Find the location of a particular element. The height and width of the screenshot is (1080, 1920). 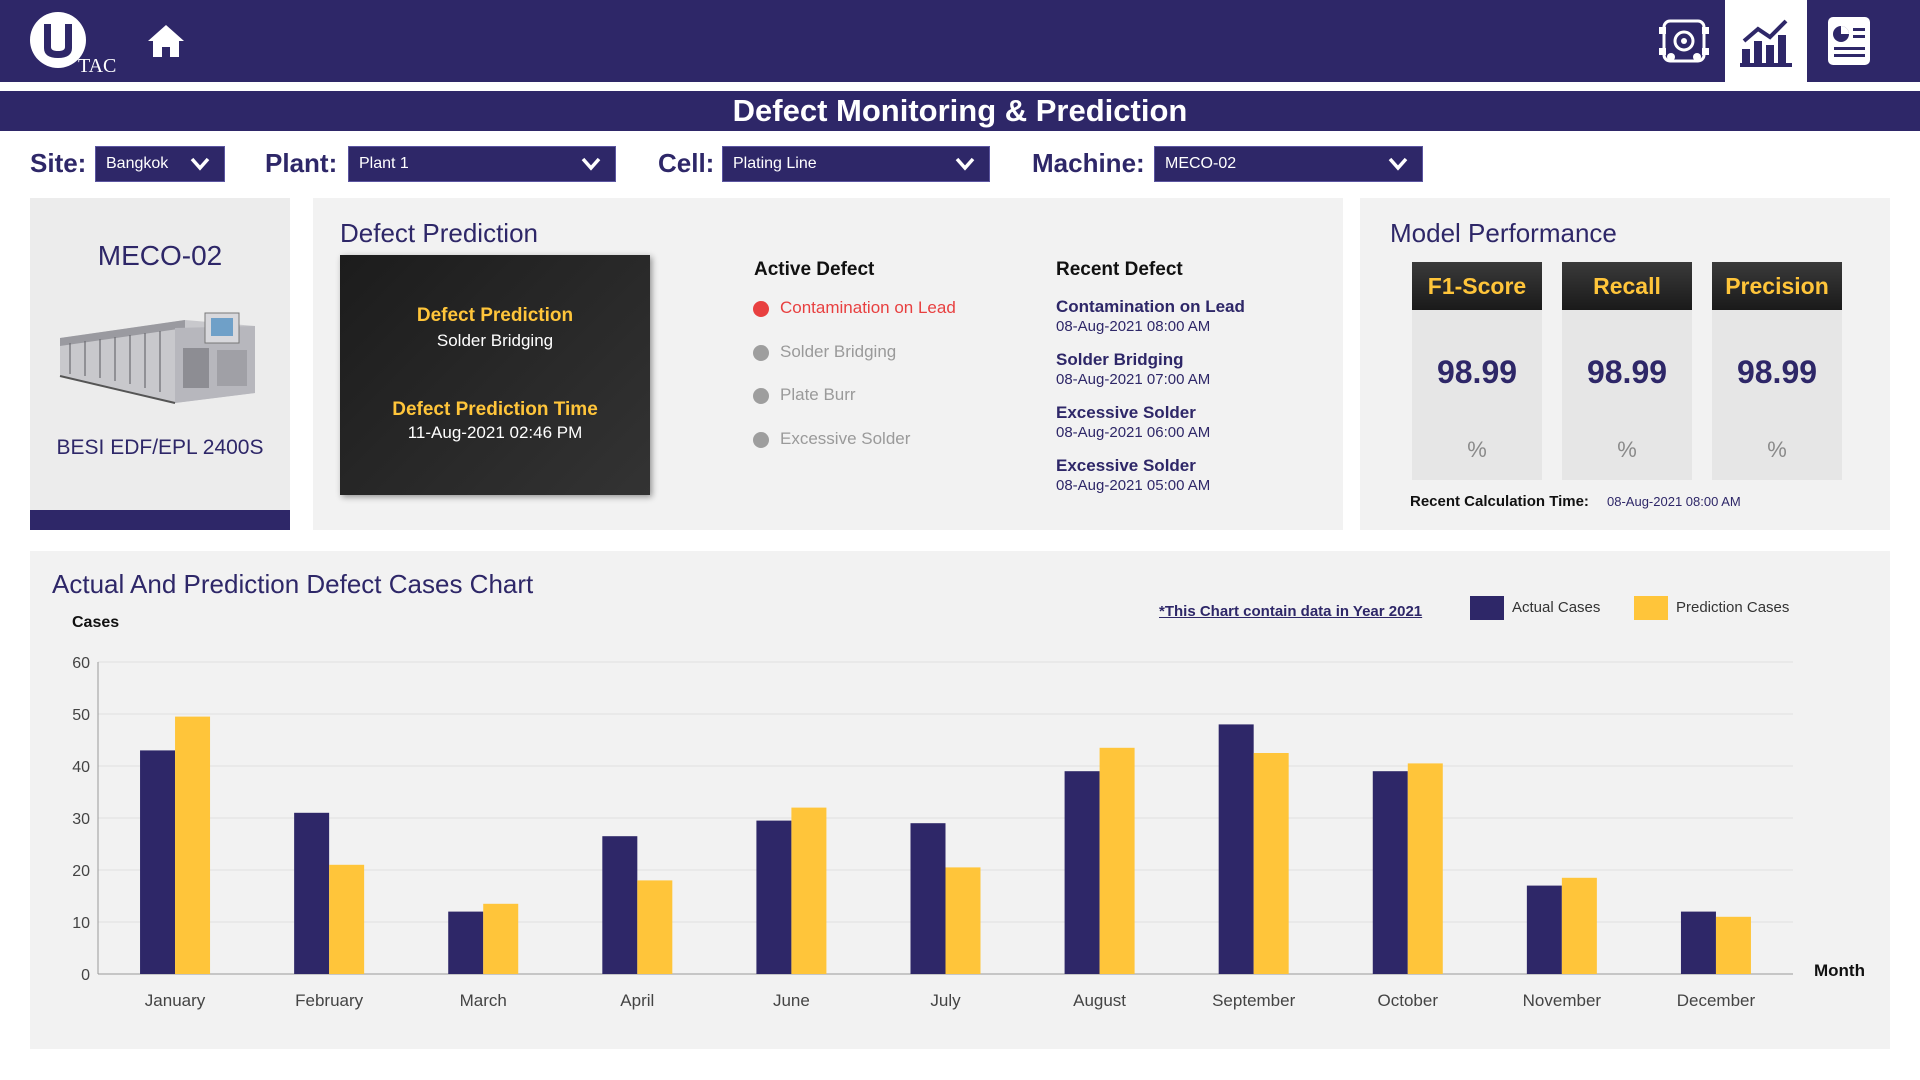

machine-label: Machine: is located at coordinates (1088, 163).